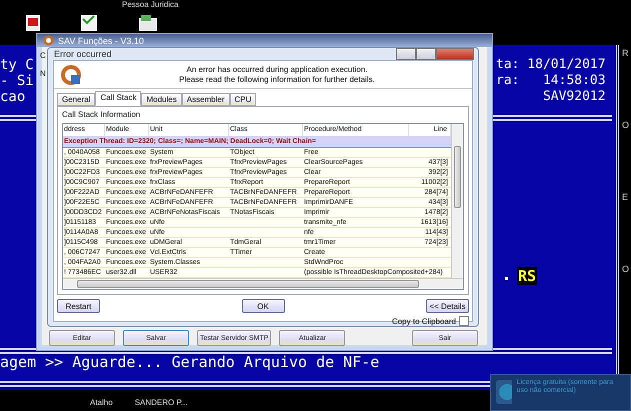 Image resolution: width=631 pixels, height=411 pixels. I want to click on folder-icon, so click(148, 23).